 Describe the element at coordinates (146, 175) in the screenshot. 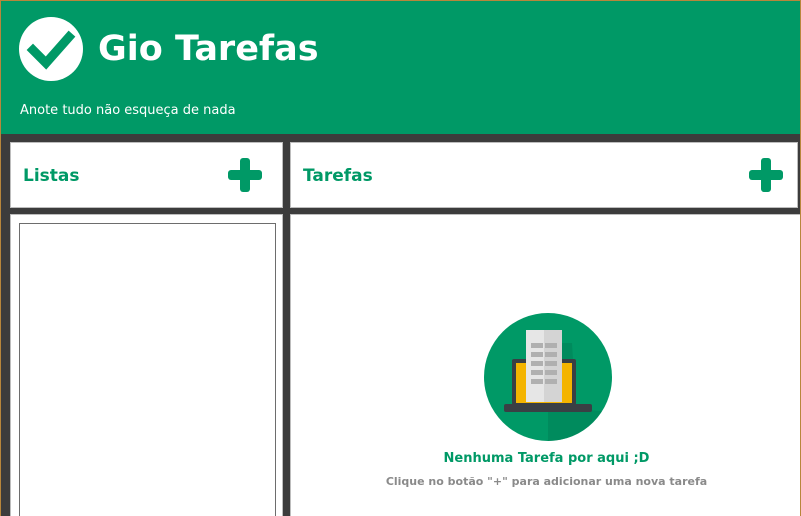

I see `lists-panel-header: Listas` at that location.